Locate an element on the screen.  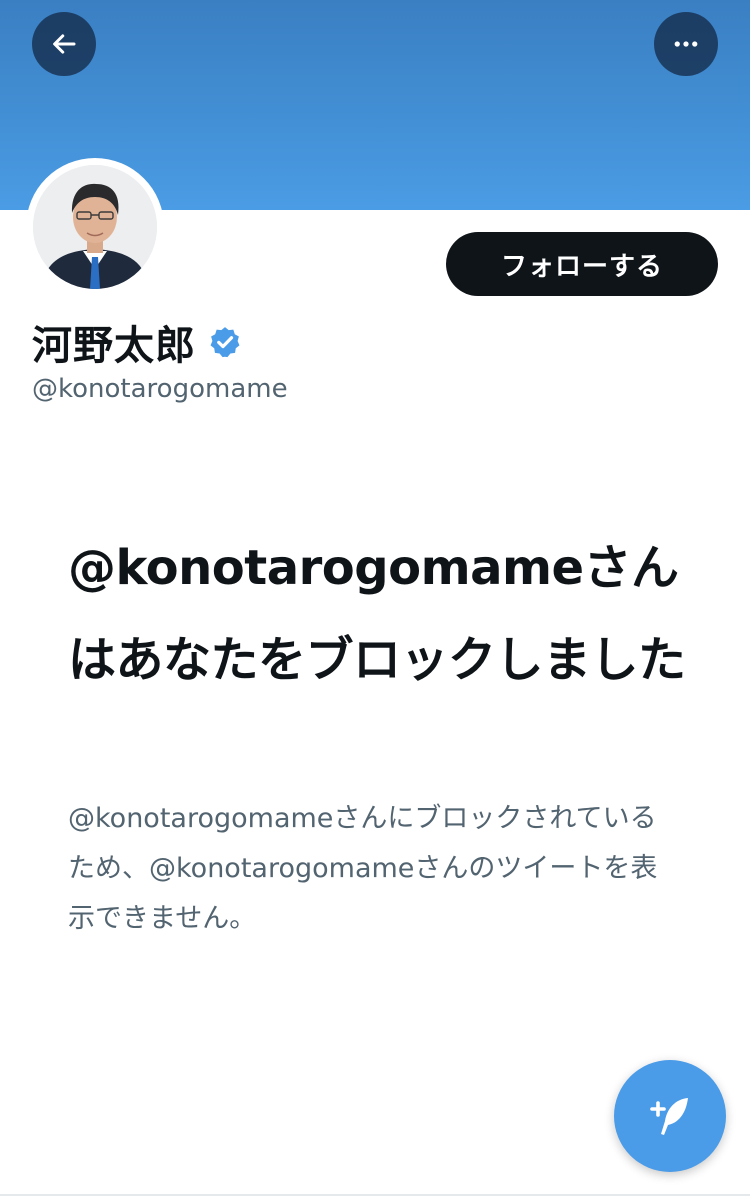
back-button is located at coordinates (64, 44).